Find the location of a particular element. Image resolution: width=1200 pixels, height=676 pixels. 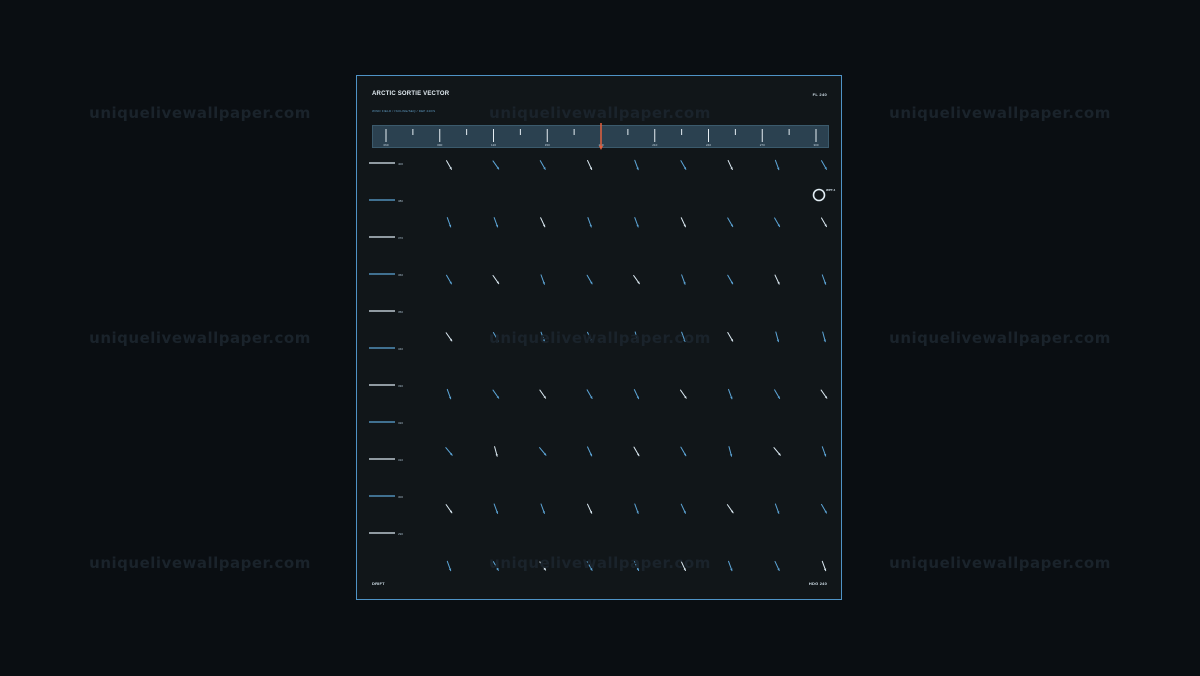

altitude-label: 360 is located at coordinates (401, 275).